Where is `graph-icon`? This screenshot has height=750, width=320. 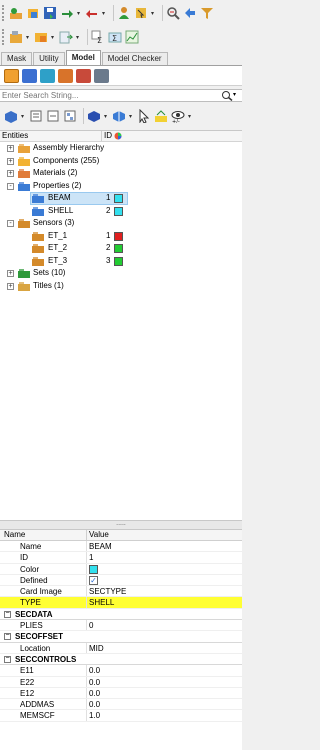 graph-icon is located at coordinates (132, 37).